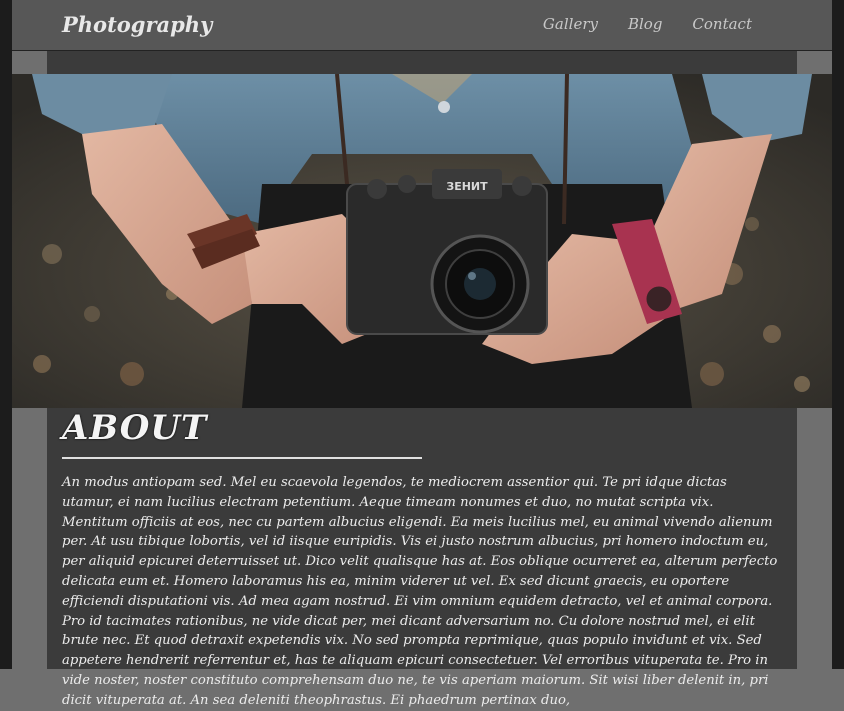 The image size is (844, 711). I want to click on nav-links: Gallery Blog Contact, so click(647, 24).